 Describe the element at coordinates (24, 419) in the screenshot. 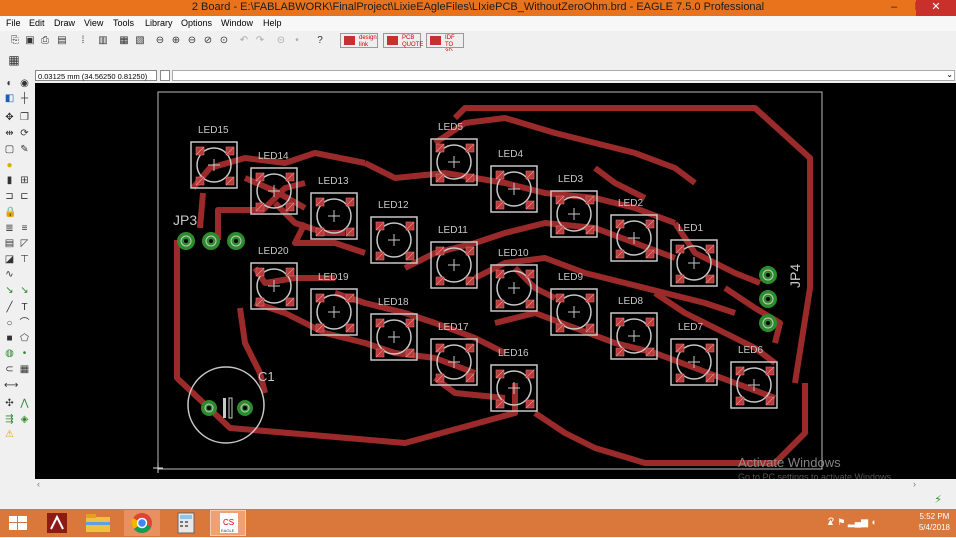

I see `errors-icon: ◈` at that location.